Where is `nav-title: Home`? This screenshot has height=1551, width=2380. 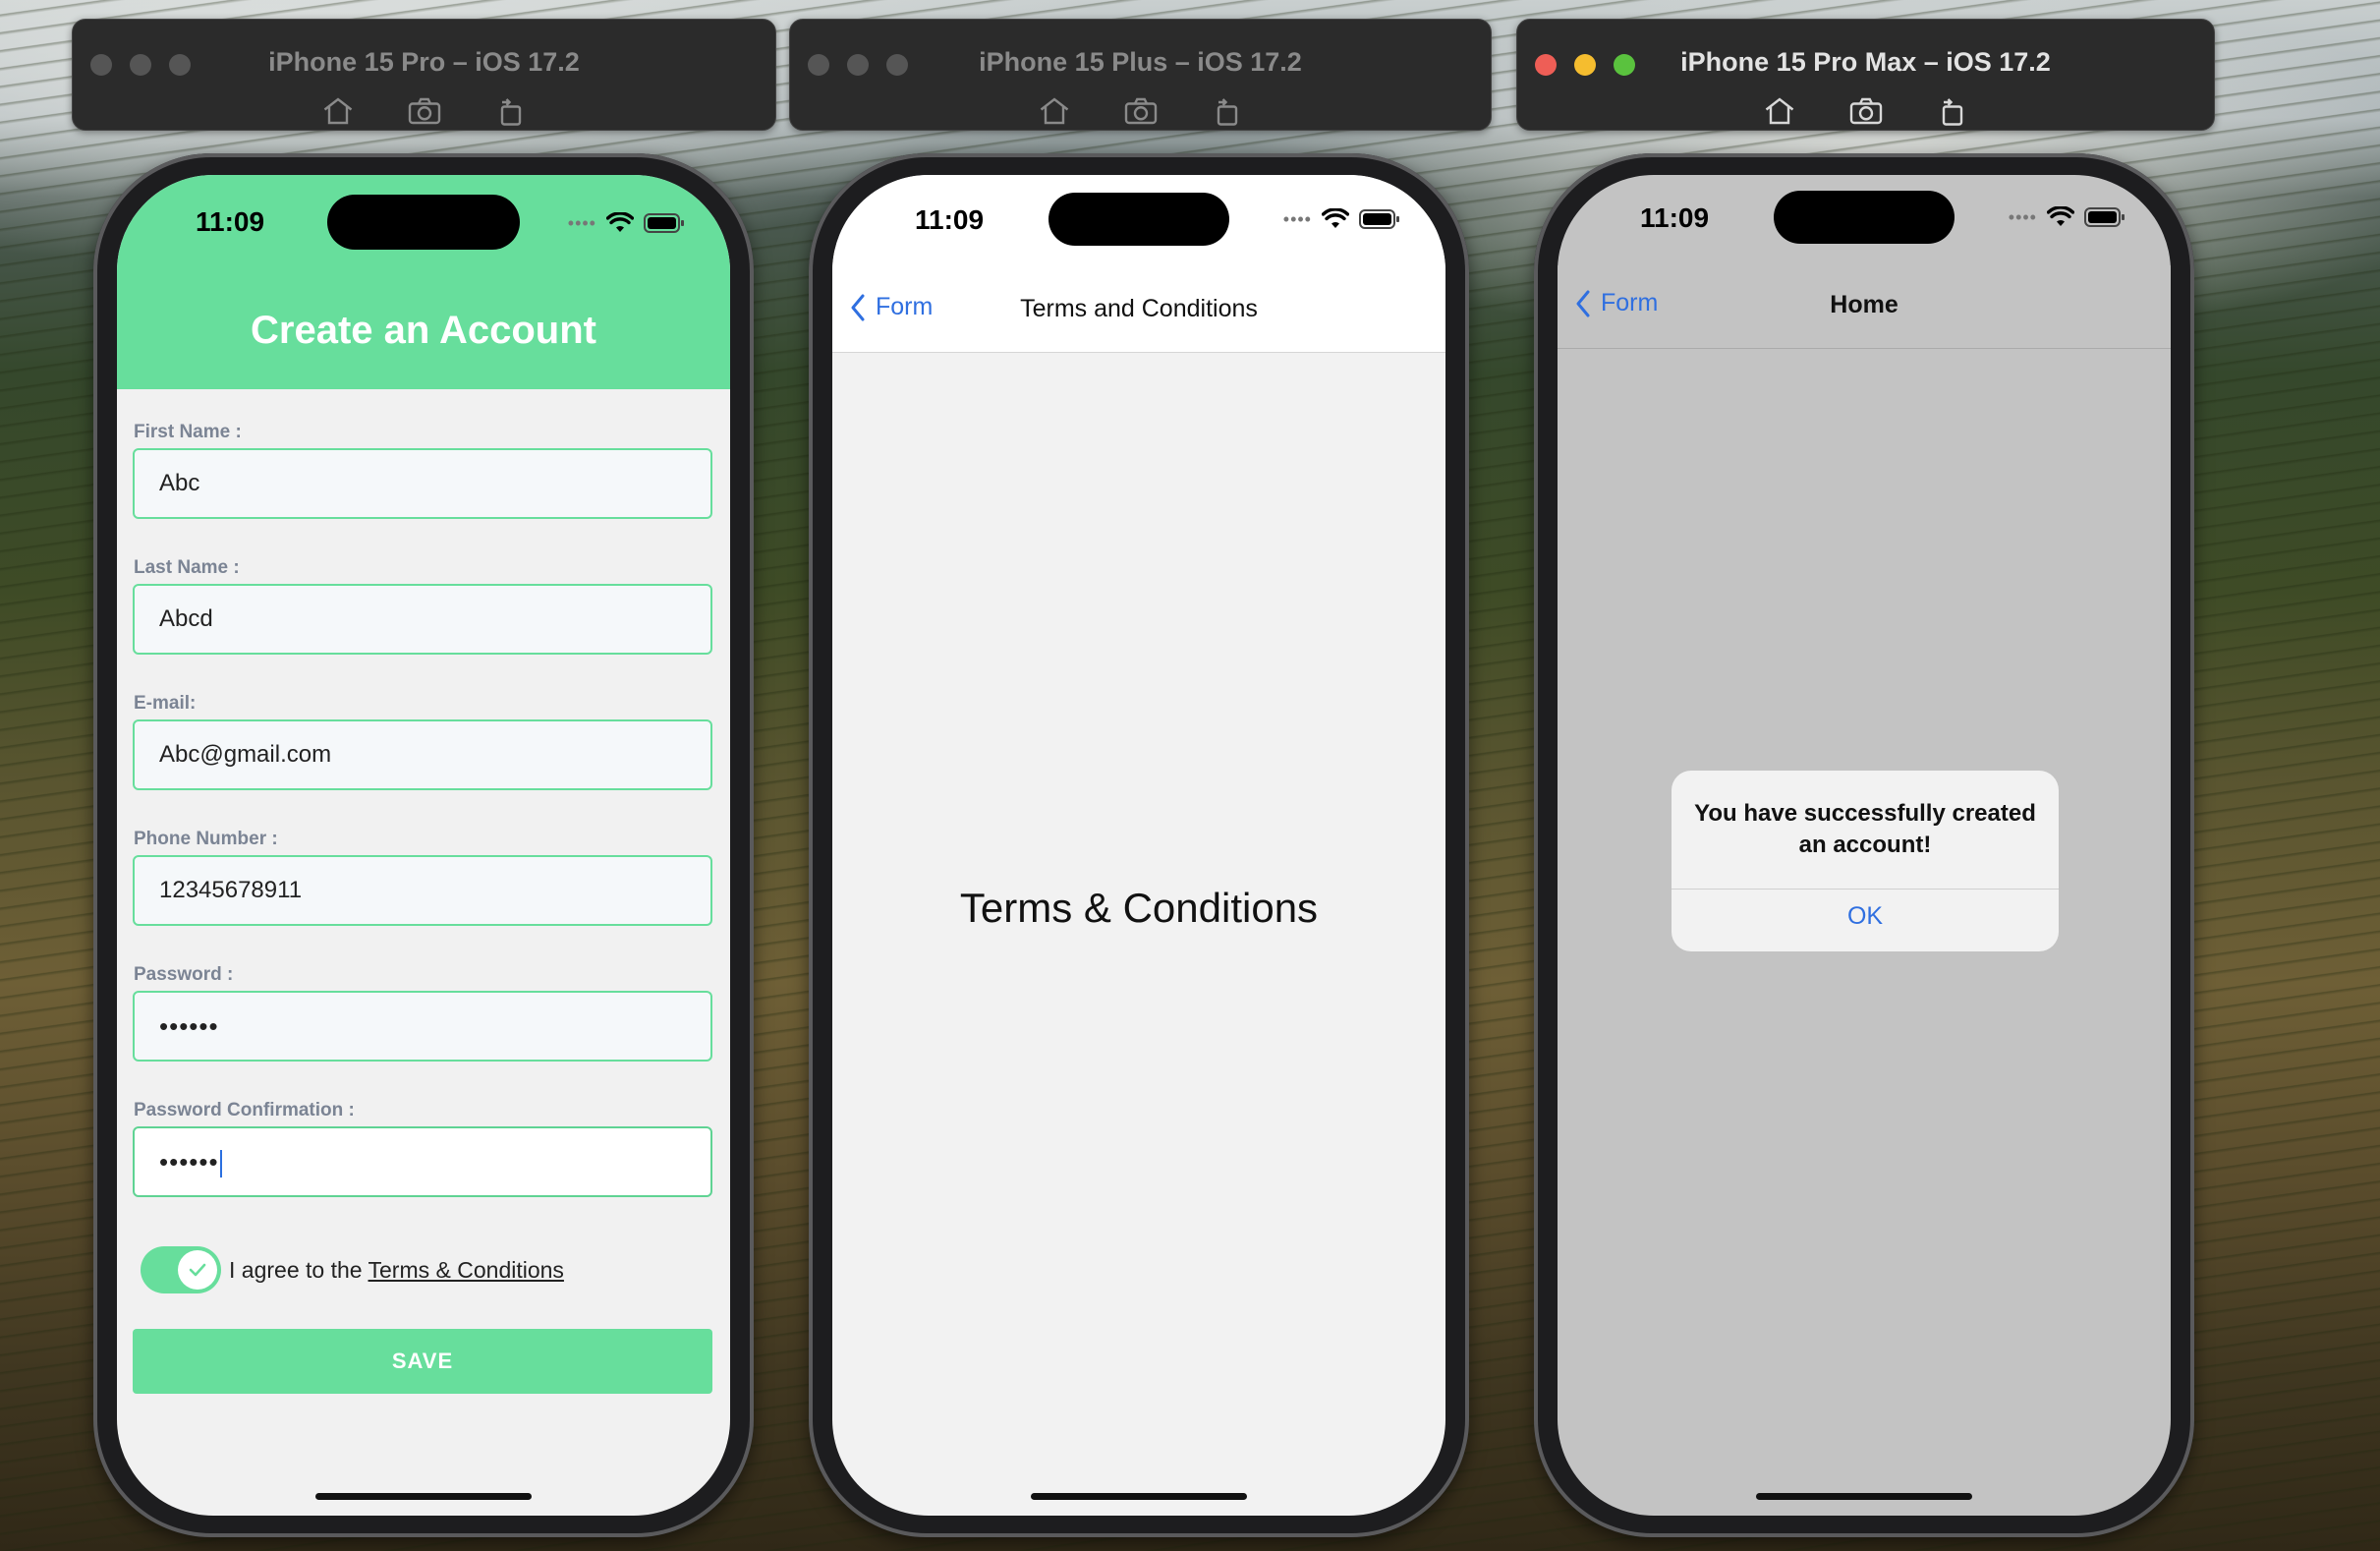 nav-title: Home is located at coordinates (1864, 304).